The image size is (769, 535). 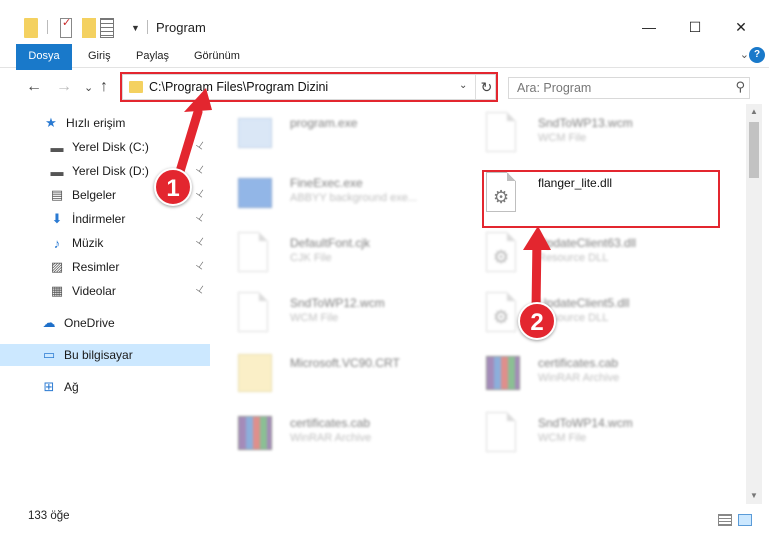 I want to click on file-exe-light-icon, so click(x=256, y=133).